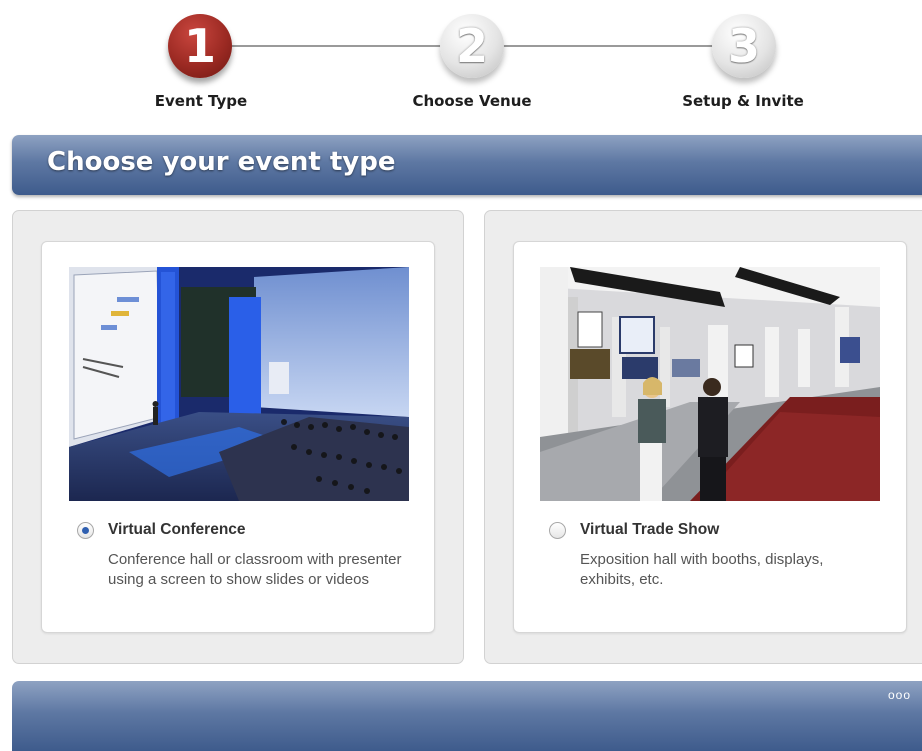 The width and height of the screenshot is (922, 751). What do you see at coordinates (467, 165) in the screenshot?
I see `section-header: Choose your event type` at bounding box center [467, 165].